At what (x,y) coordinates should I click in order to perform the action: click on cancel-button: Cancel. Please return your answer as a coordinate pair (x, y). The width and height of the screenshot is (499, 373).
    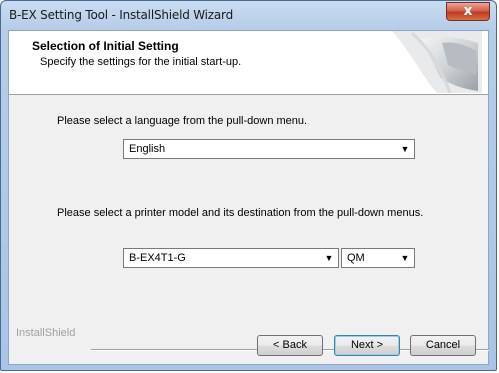
    Looking at the image, I should click on (443, 345).